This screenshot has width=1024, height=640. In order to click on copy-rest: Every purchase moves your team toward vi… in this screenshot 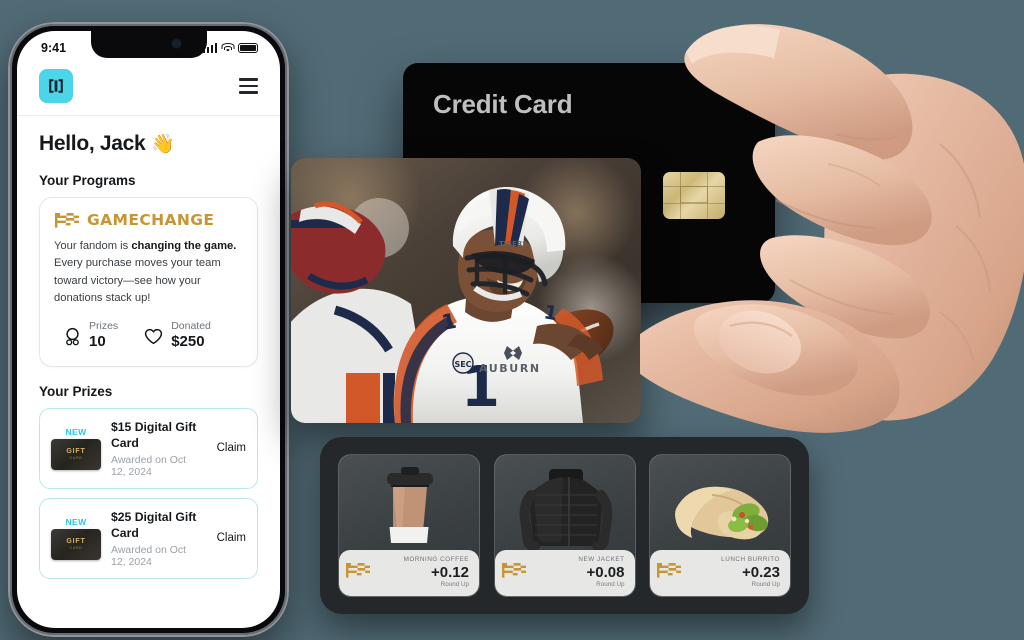, I will do `click(137, 281)`.